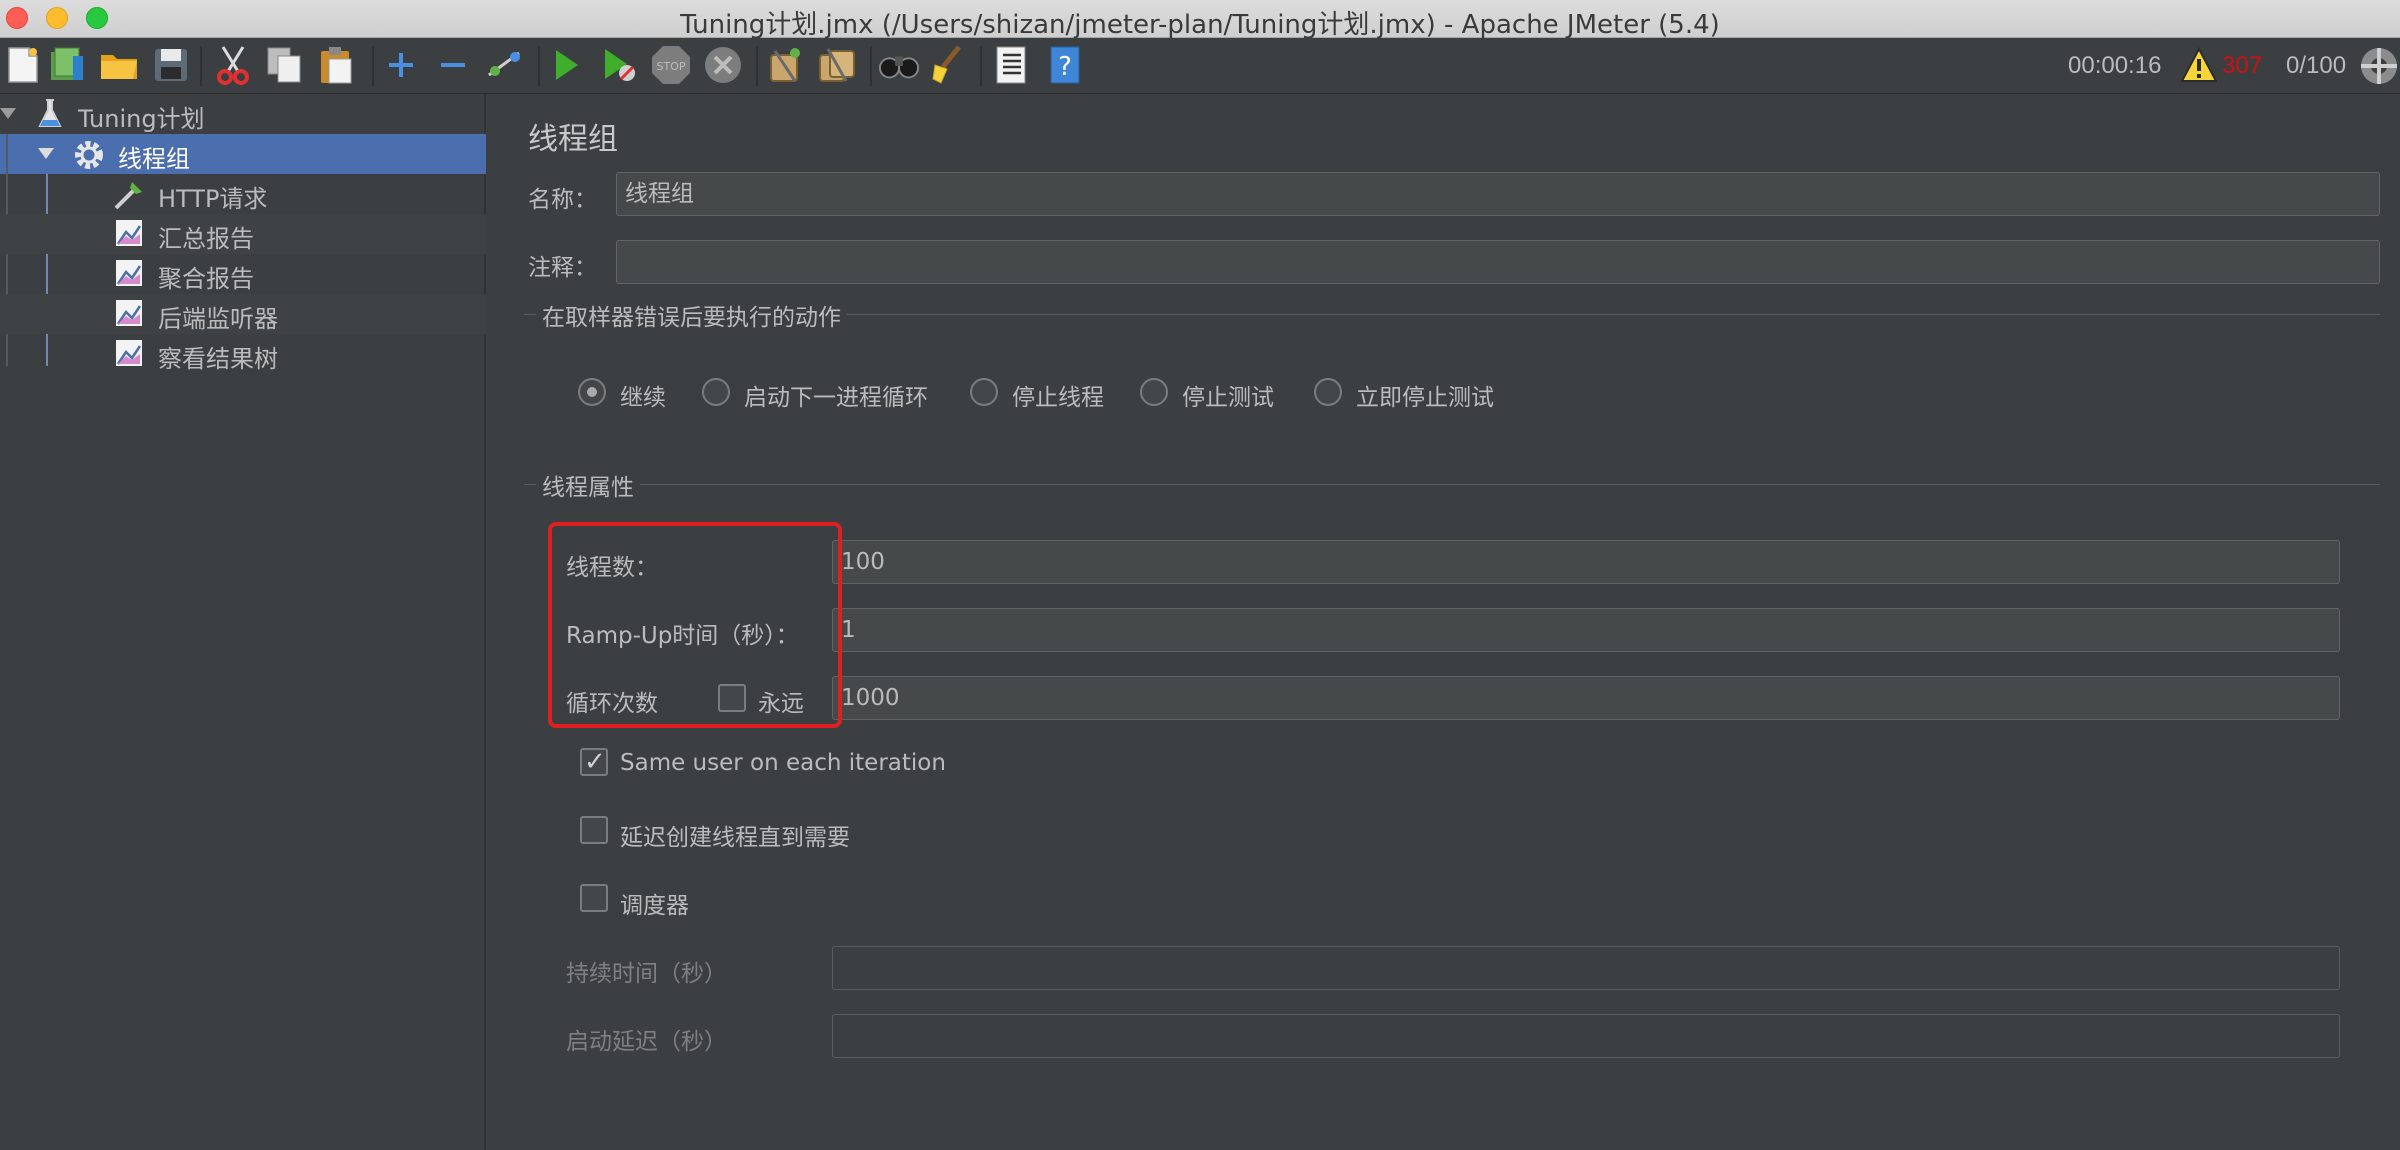 The width and height of the screenshot is (2400, 1150). I want to click on radio-continue, so click(592, 392).